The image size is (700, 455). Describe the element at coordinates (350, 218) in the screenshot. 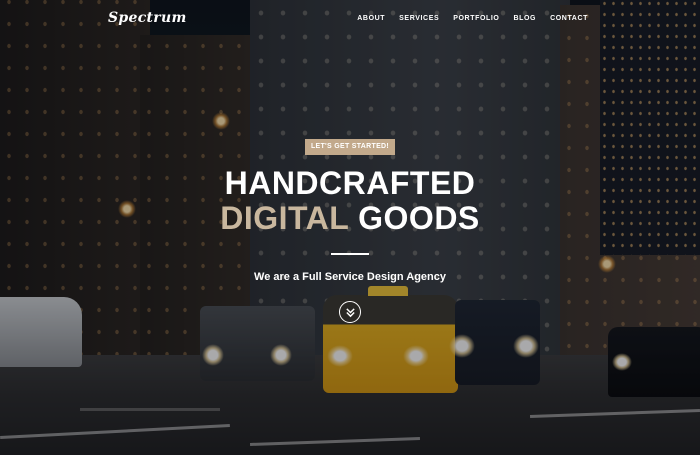

I see `hero-title-line2: DIGITAL GOODS` at that location.